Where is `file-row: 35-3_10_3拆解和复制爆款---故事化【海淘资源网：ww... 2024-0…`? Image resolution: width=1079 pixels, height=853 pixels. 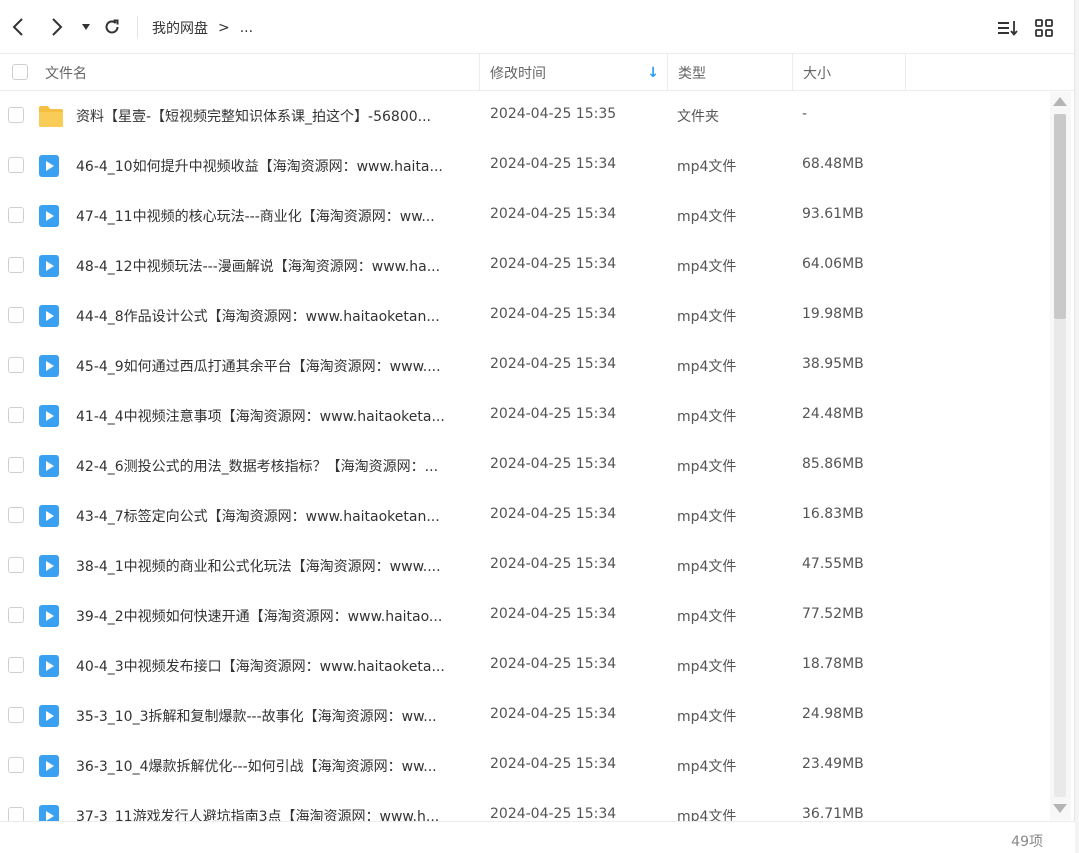
file-row: 35-3_10_3拆解和复制爆款---故事化【海淘资源网：ww... 2024-0… is located at coordinates (525, 716).